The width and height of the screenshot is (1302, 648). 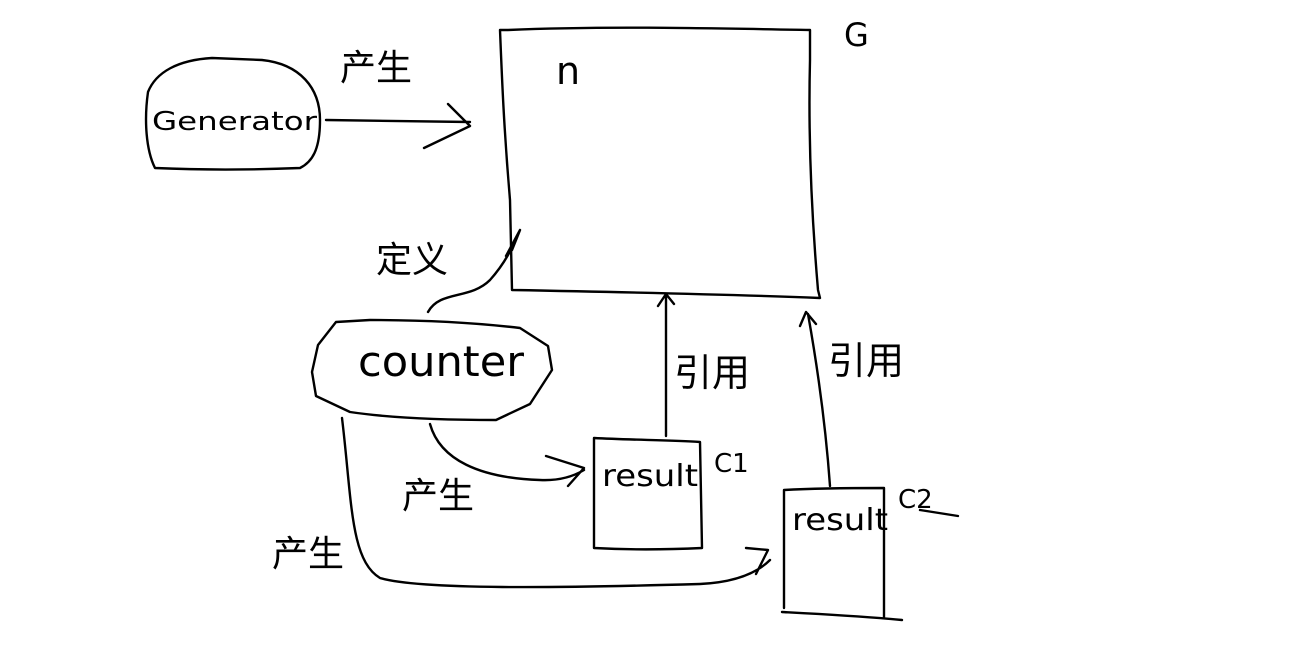 What do you see at coordinates (660, 163) in the screenshot?
I see `g-box` at bounding box center [660, 163].